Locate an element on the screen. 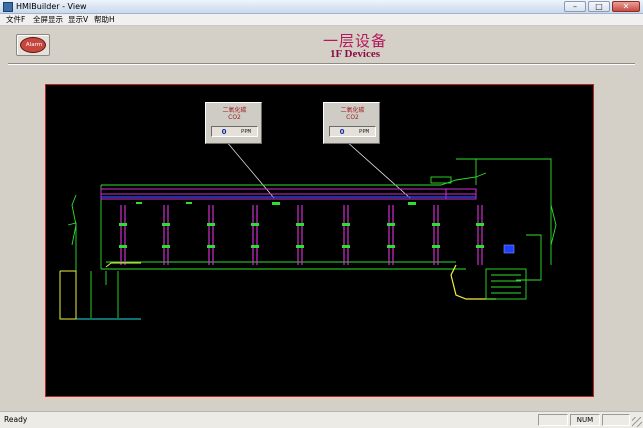  alarm-label: Alarm is located at coordinates (34, 45).